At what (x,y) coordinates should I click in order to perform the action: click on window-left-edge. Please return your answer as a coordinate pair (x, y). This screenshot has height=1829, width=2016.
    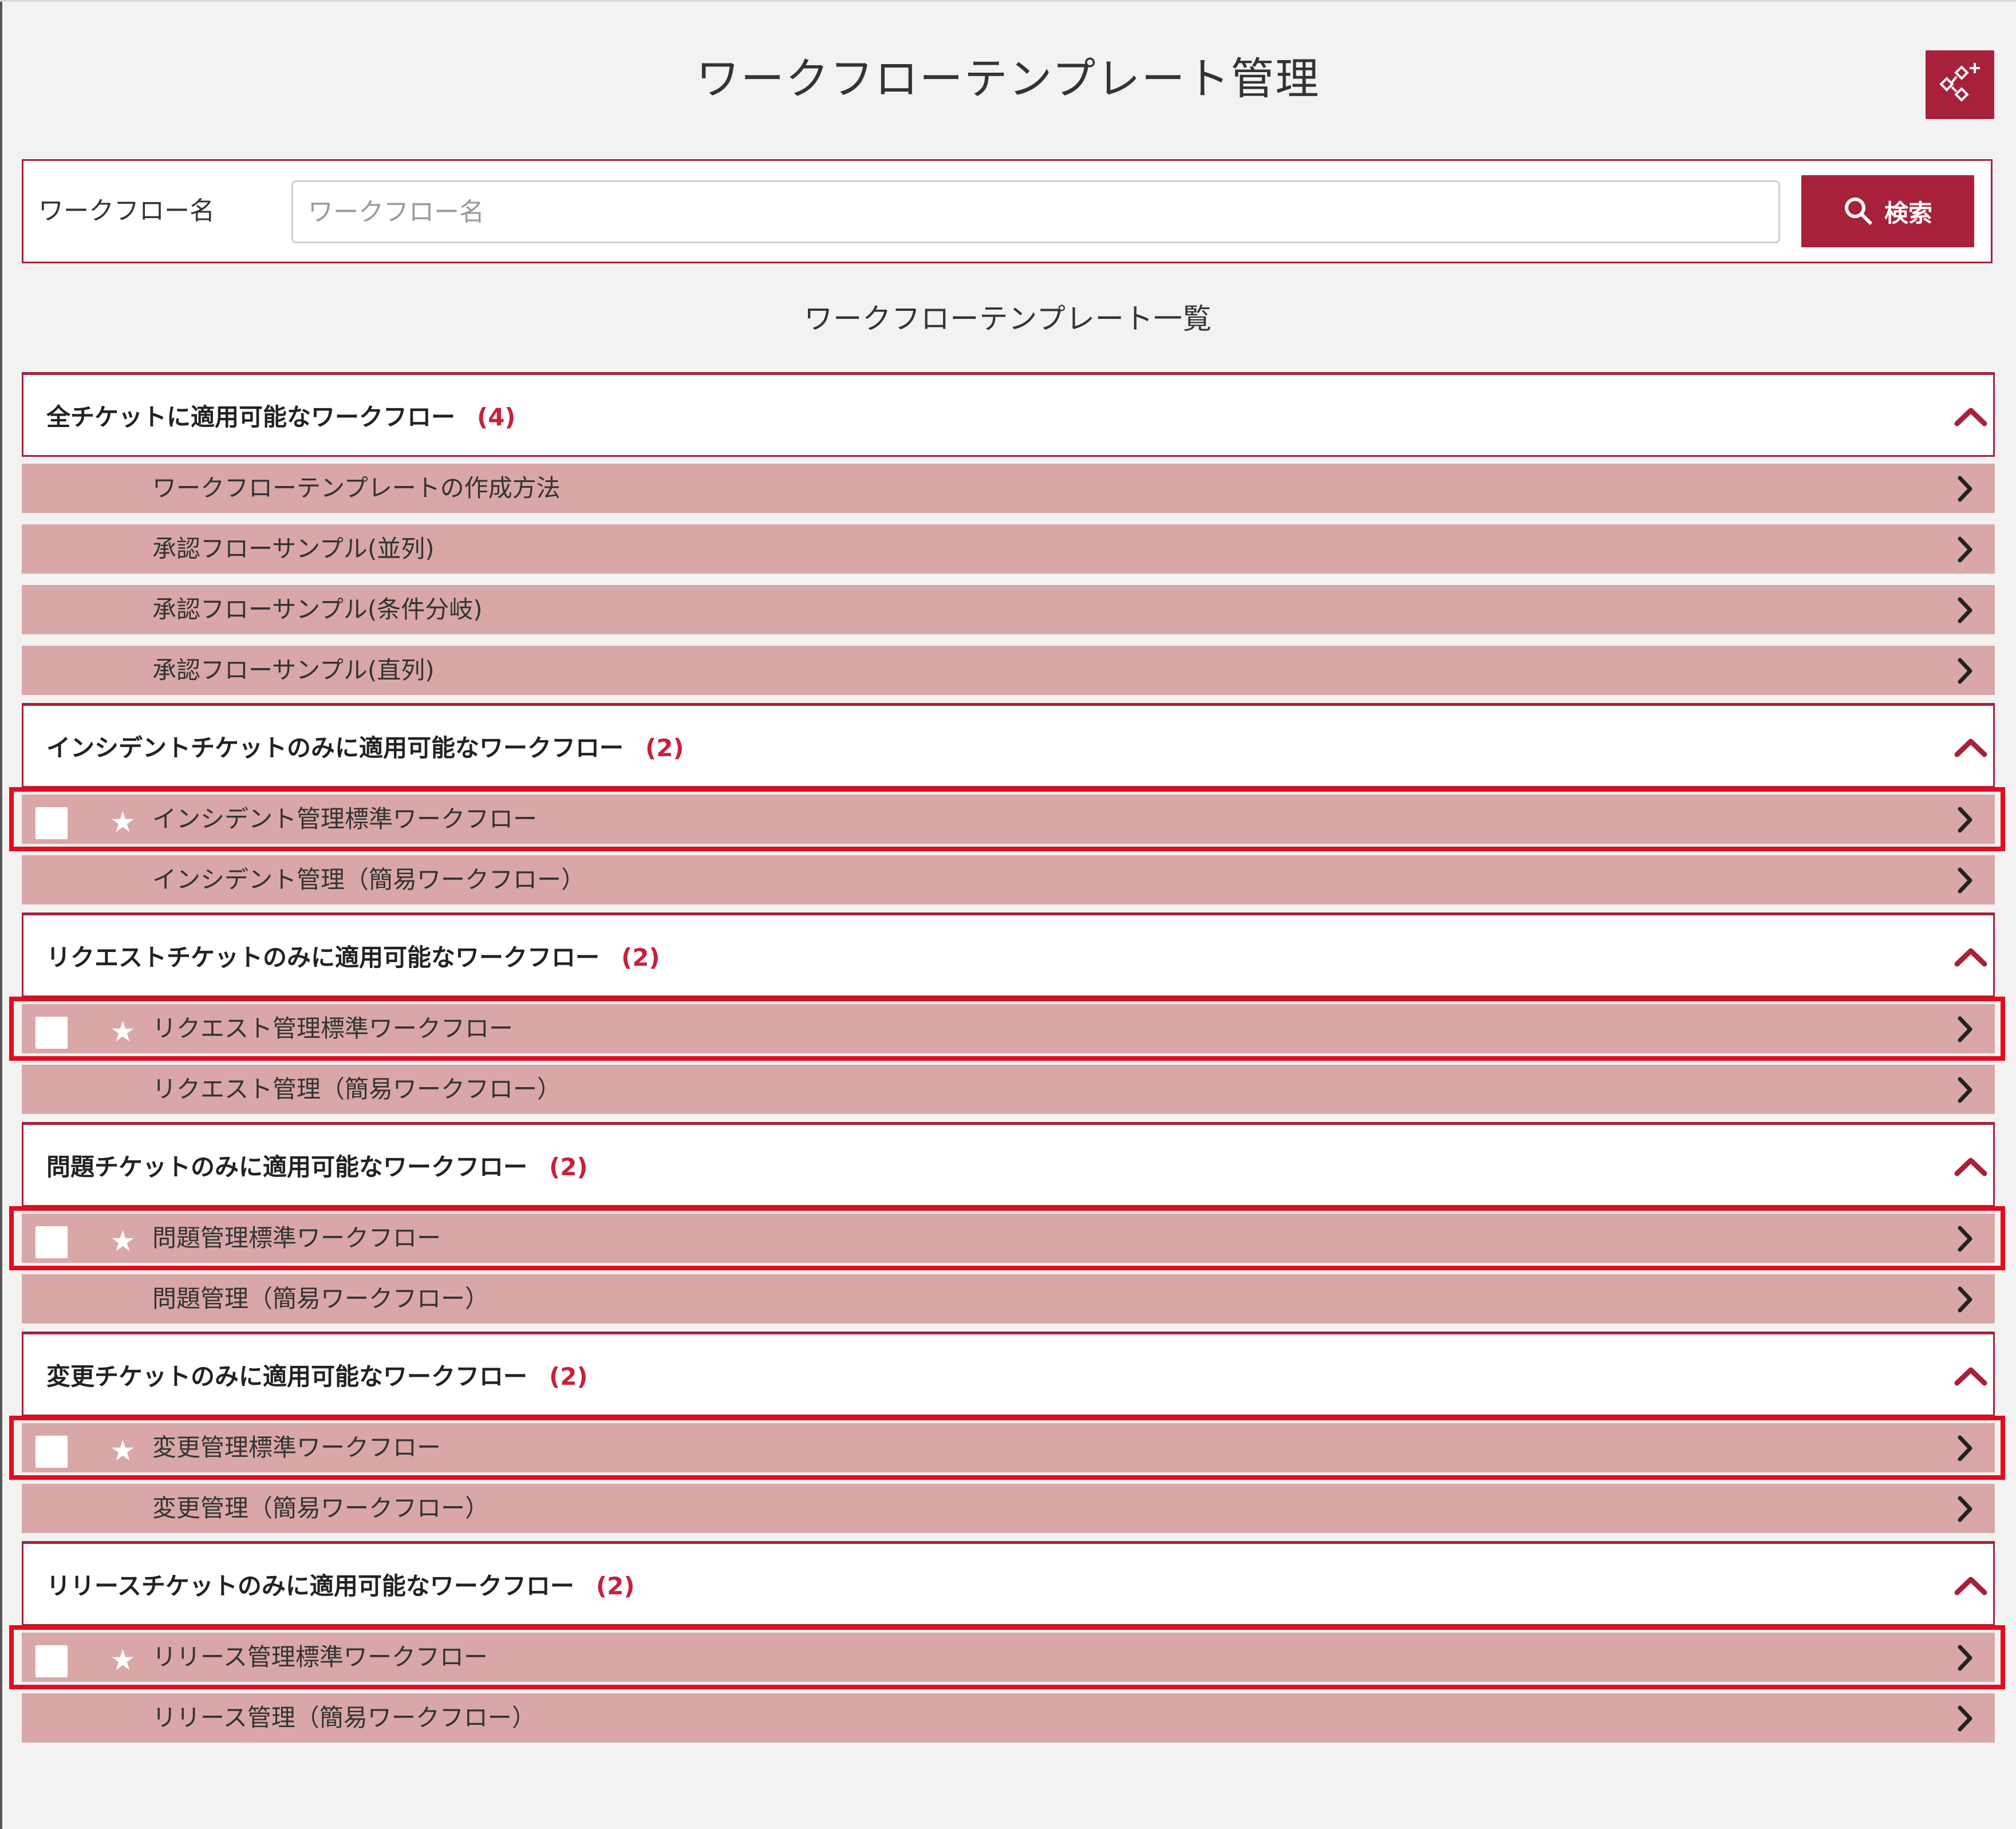
    Looking at the image, I should click on (1, 914).